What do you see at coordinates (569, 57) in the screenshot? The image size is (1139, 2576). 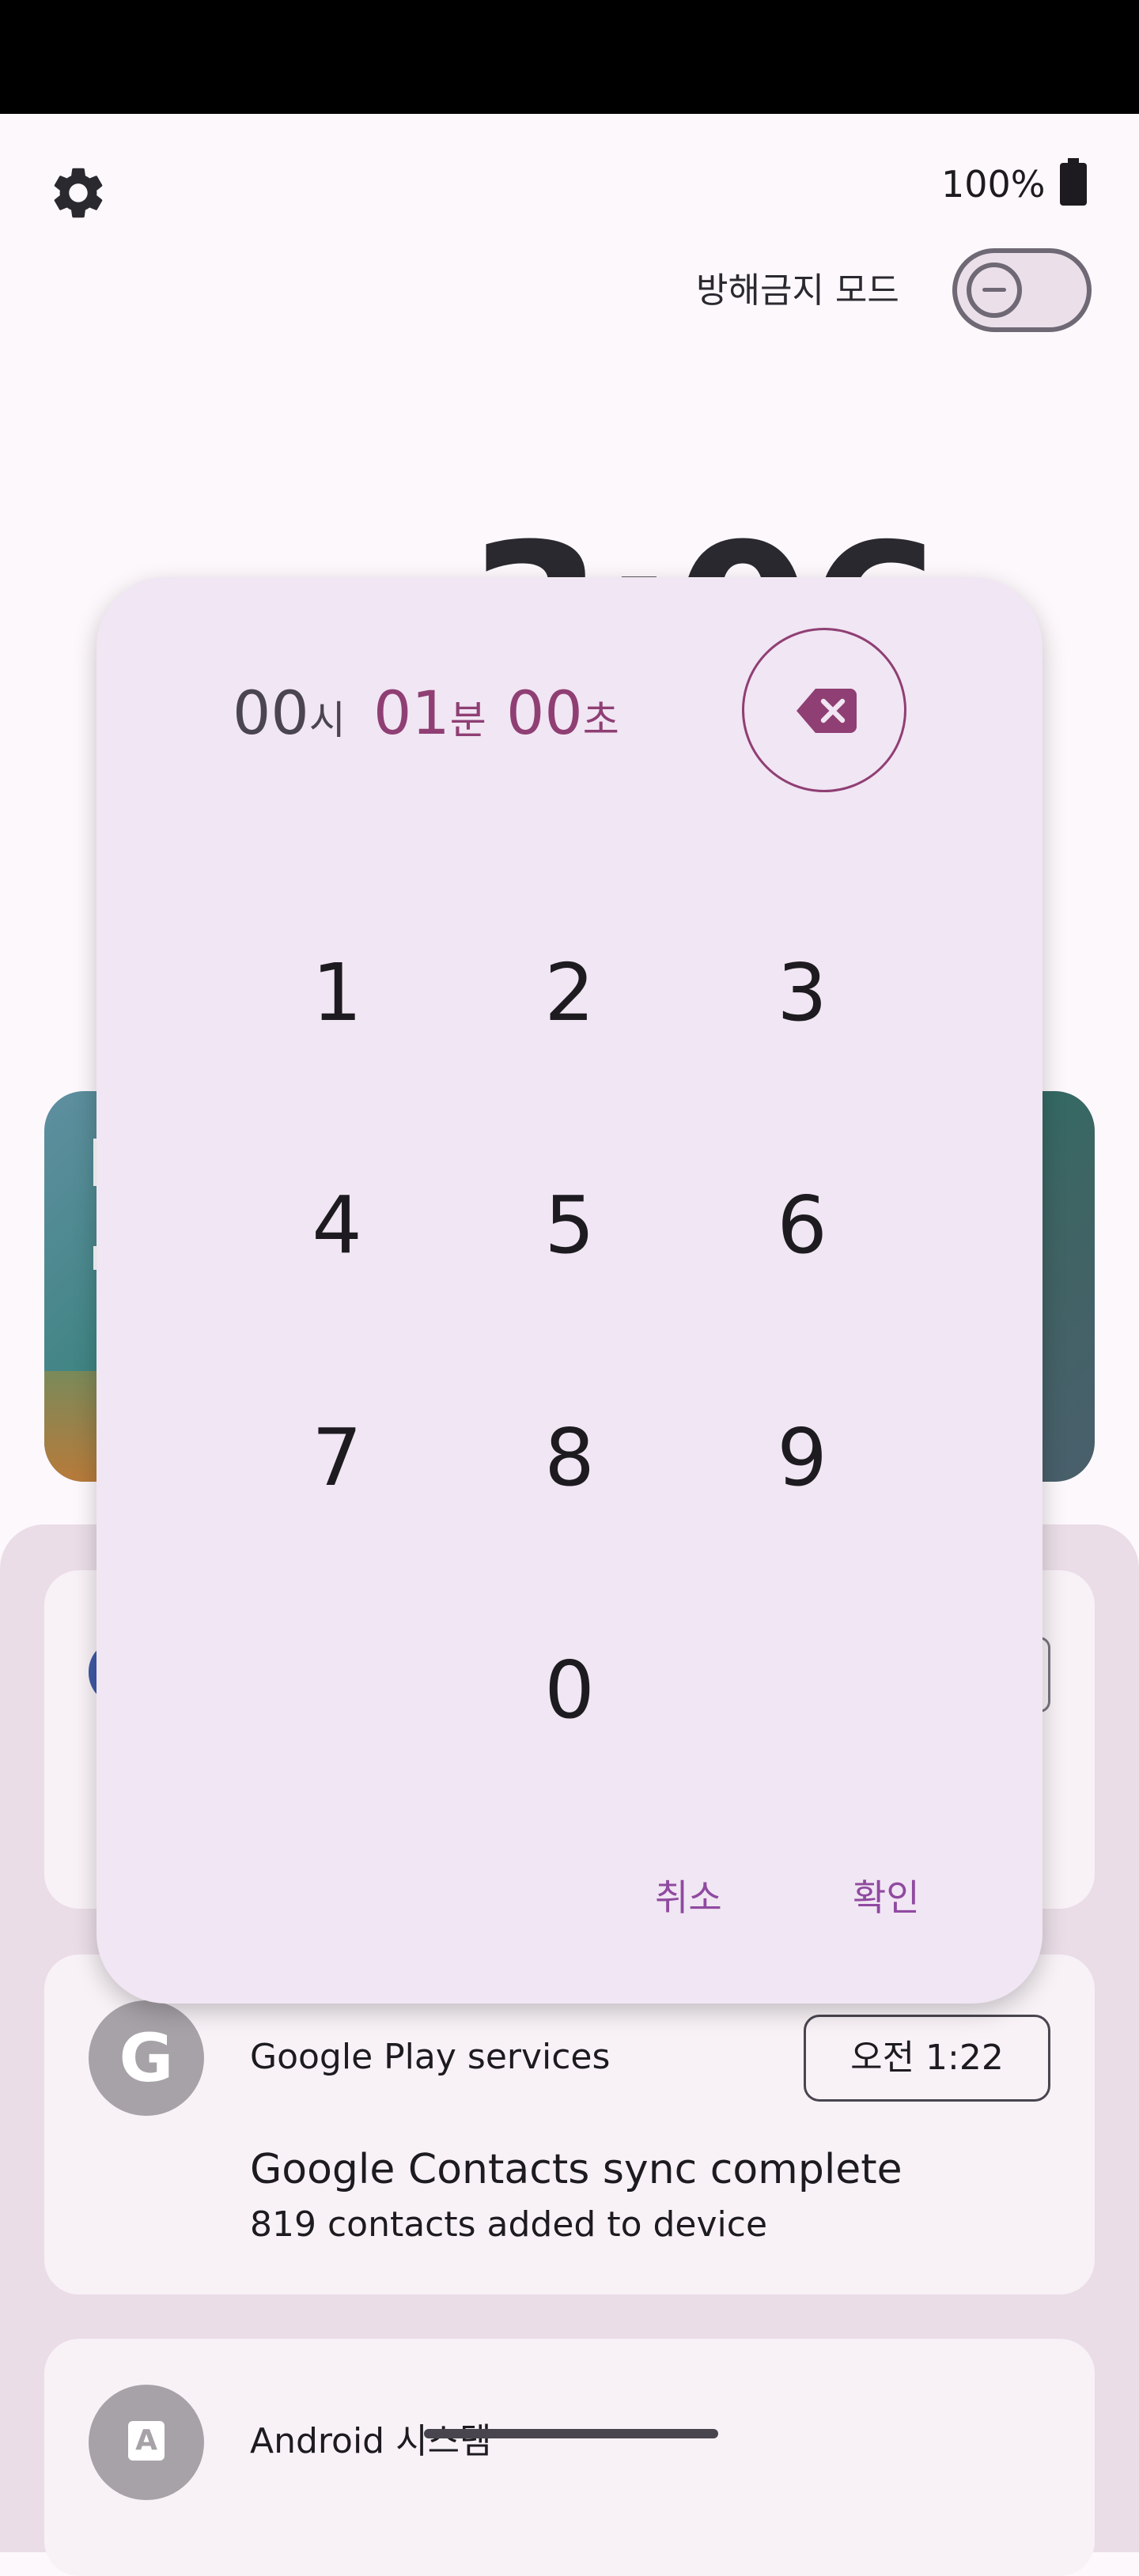 I see `status-bar` at bounding box center [569, 57].